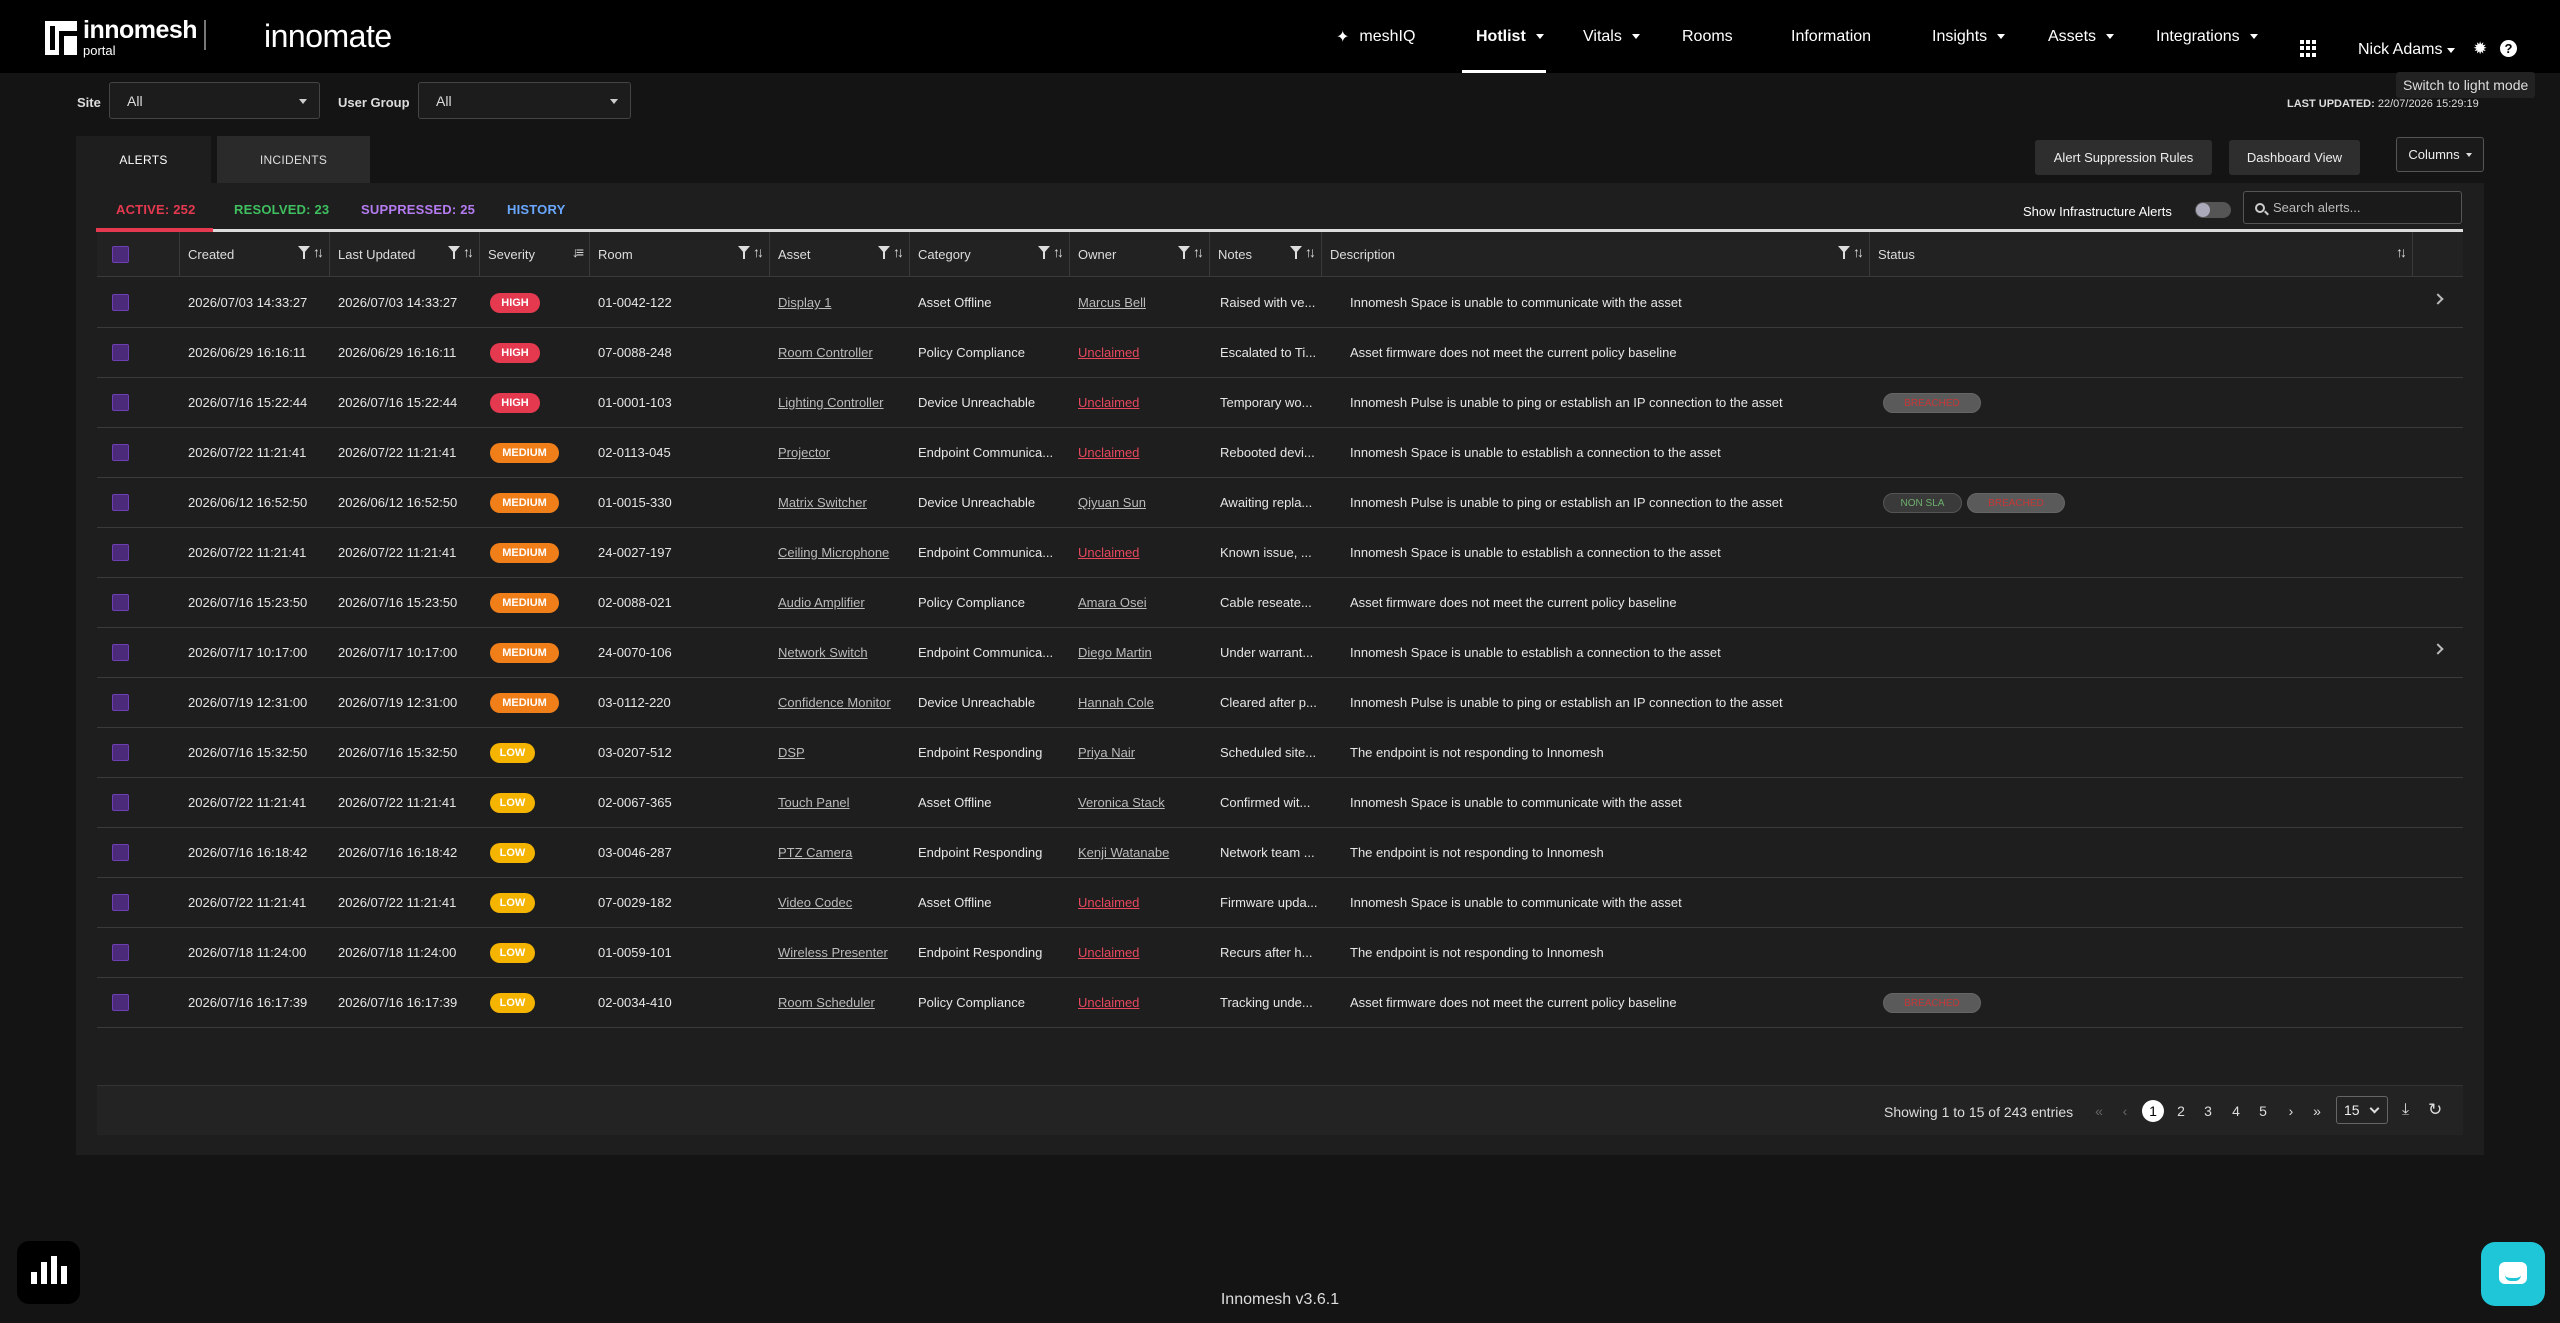  Describe the element at coordinates (2081, 36) in the screenshot. I see `nav-assets: Assets` at that location.